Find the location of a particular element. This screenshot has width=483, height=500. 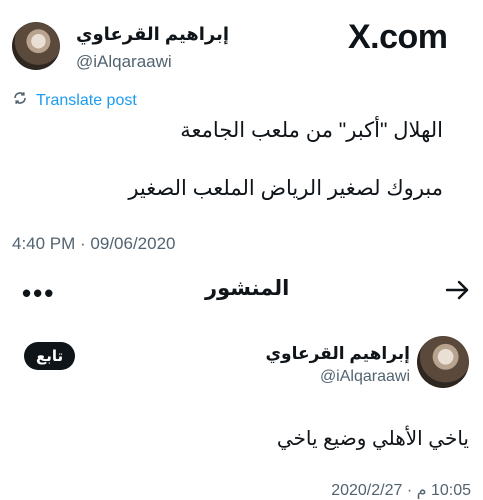

page-title: المنشور is located at coordinates (247, 288).